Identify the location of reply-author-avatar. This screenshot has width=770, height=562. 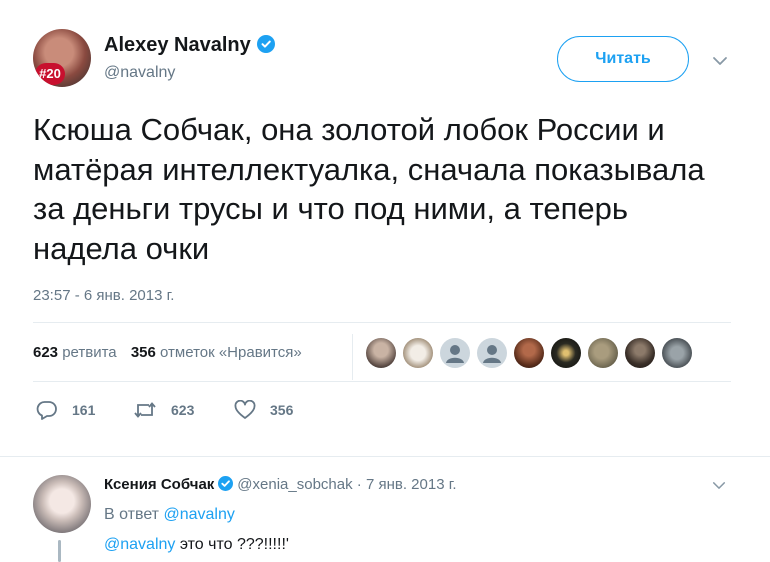
(62, 504).